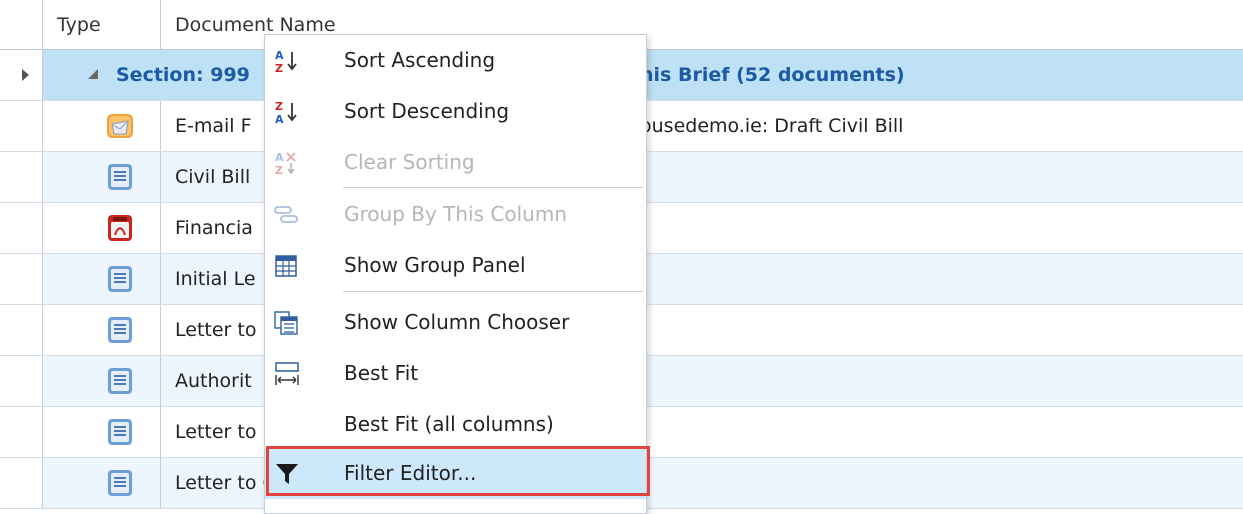 The image size is (1243, 514). What do you see at coordinates (427, 111) in the screenshot?
I see `menu-item-label: Sort Descending` at bounding box center [427, 111].